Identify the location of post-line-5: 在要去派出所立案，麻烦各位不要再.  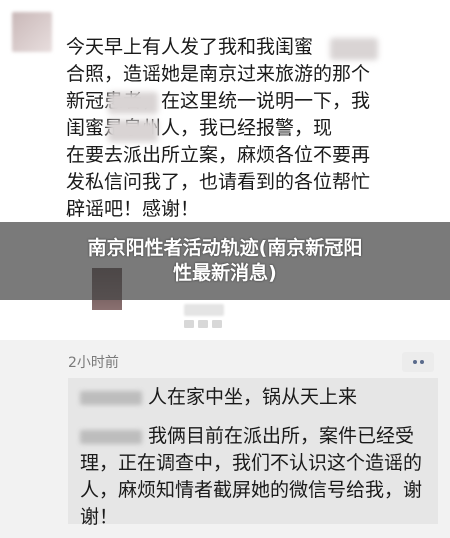
(218, 155).